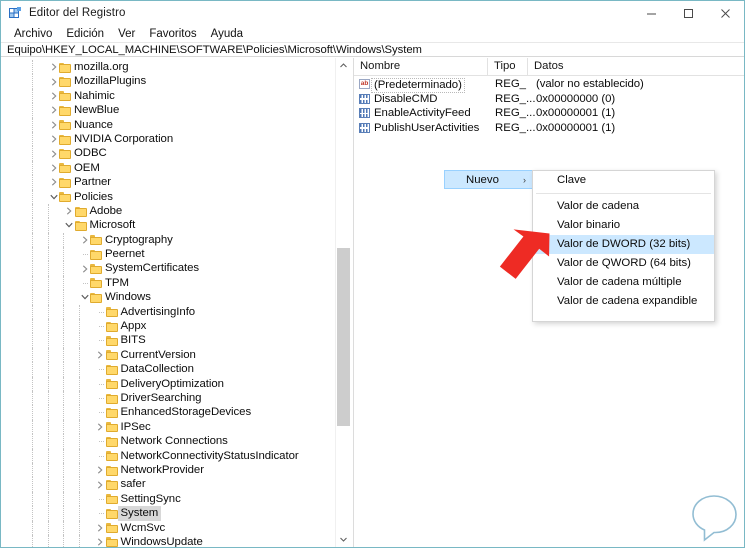 This screenshot has width=745, height=548. I want to click on menu-ver: Ver, so click(126, 34).